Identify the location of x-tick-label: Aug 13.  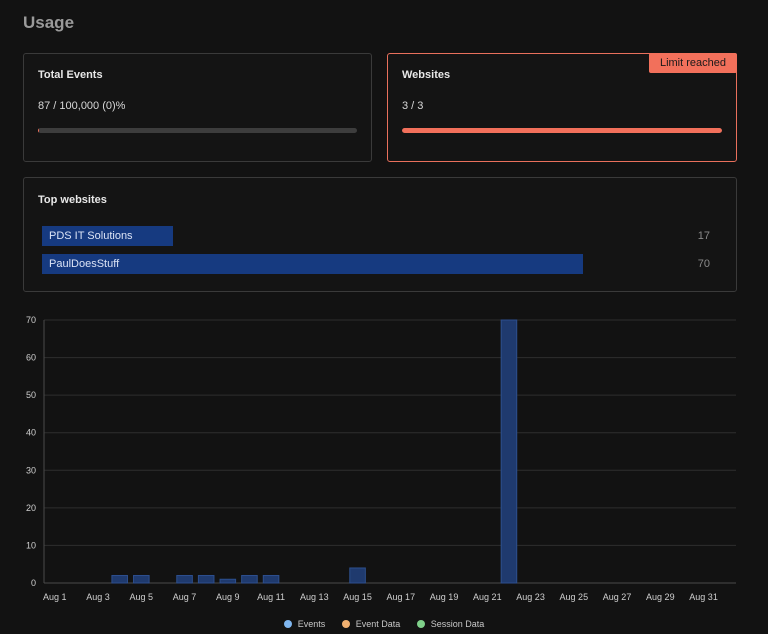
(314, 597).